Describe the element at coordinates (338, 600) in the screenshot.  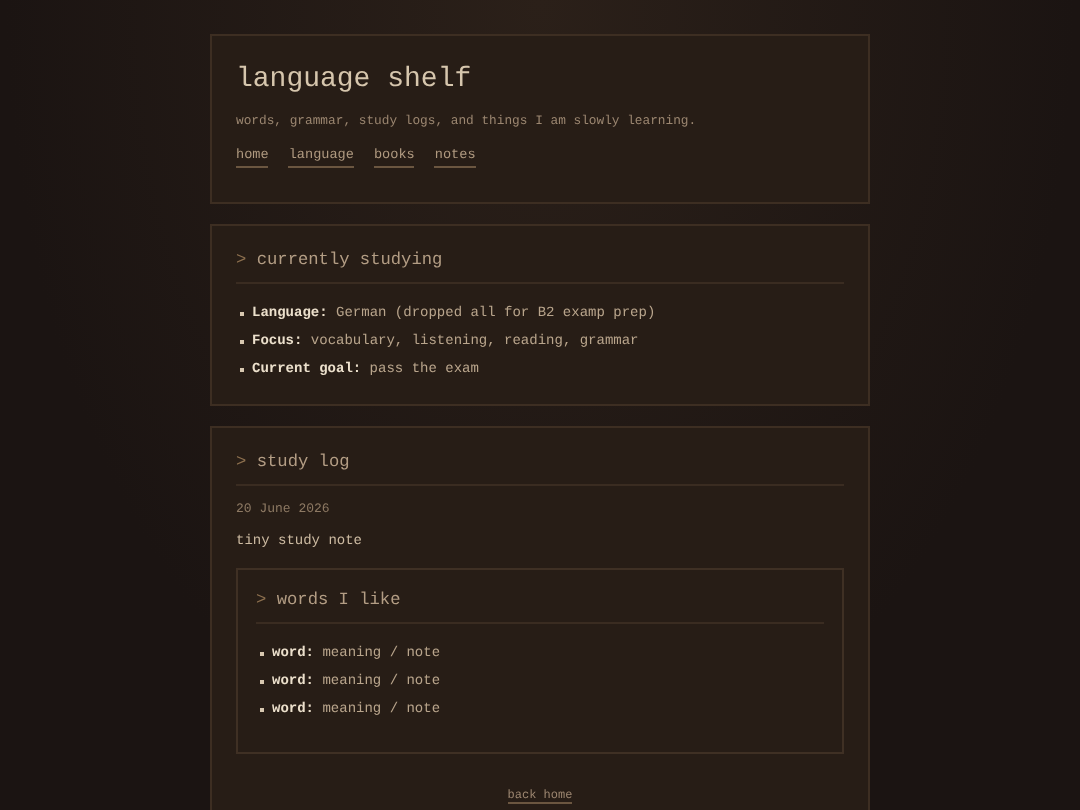
I see `section-heading: words I like` at that location.